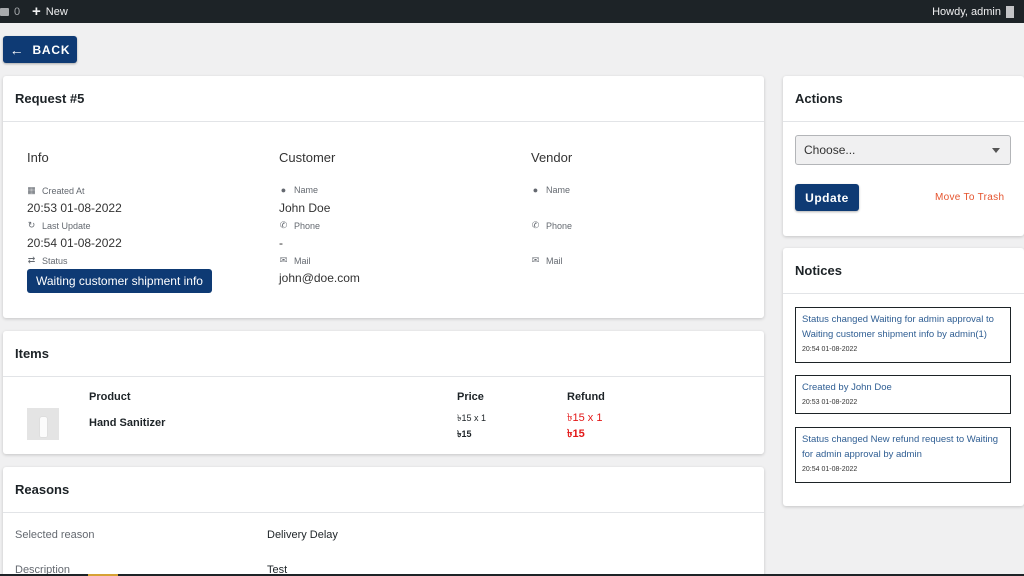  I want to click on account-menu: Howdy, admin, so click(973, 11).